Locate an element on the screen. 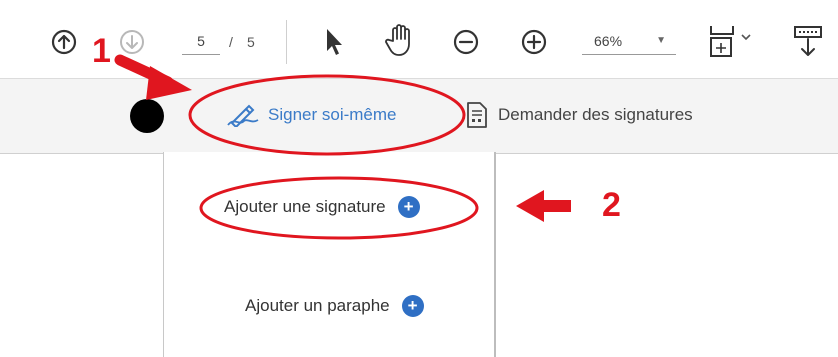  step-2-label: 2 is located at coordinates (611, 205).